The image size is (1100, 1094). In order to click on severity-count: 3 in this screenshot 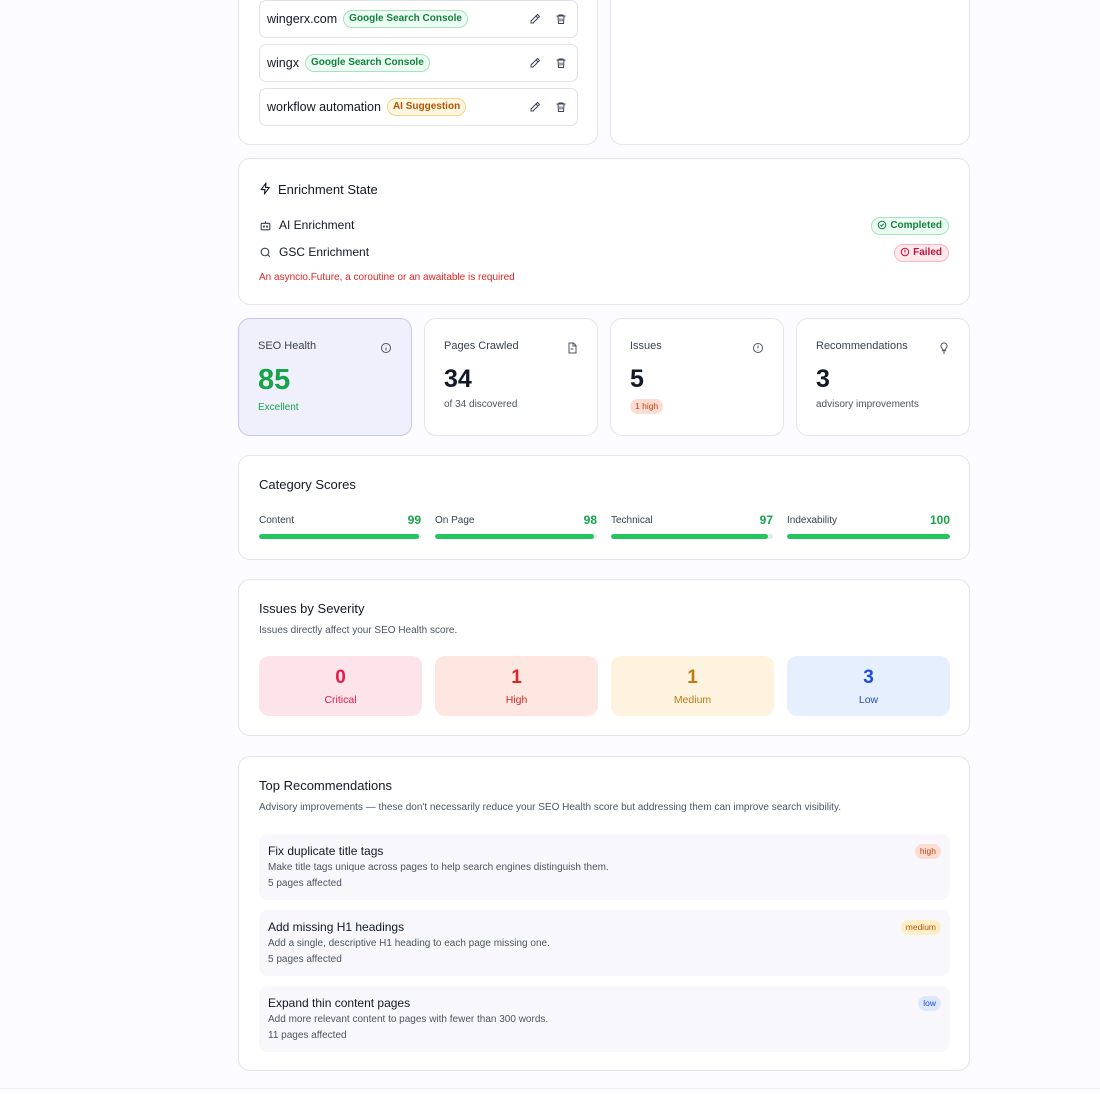, I will do `click(868, 677)`.